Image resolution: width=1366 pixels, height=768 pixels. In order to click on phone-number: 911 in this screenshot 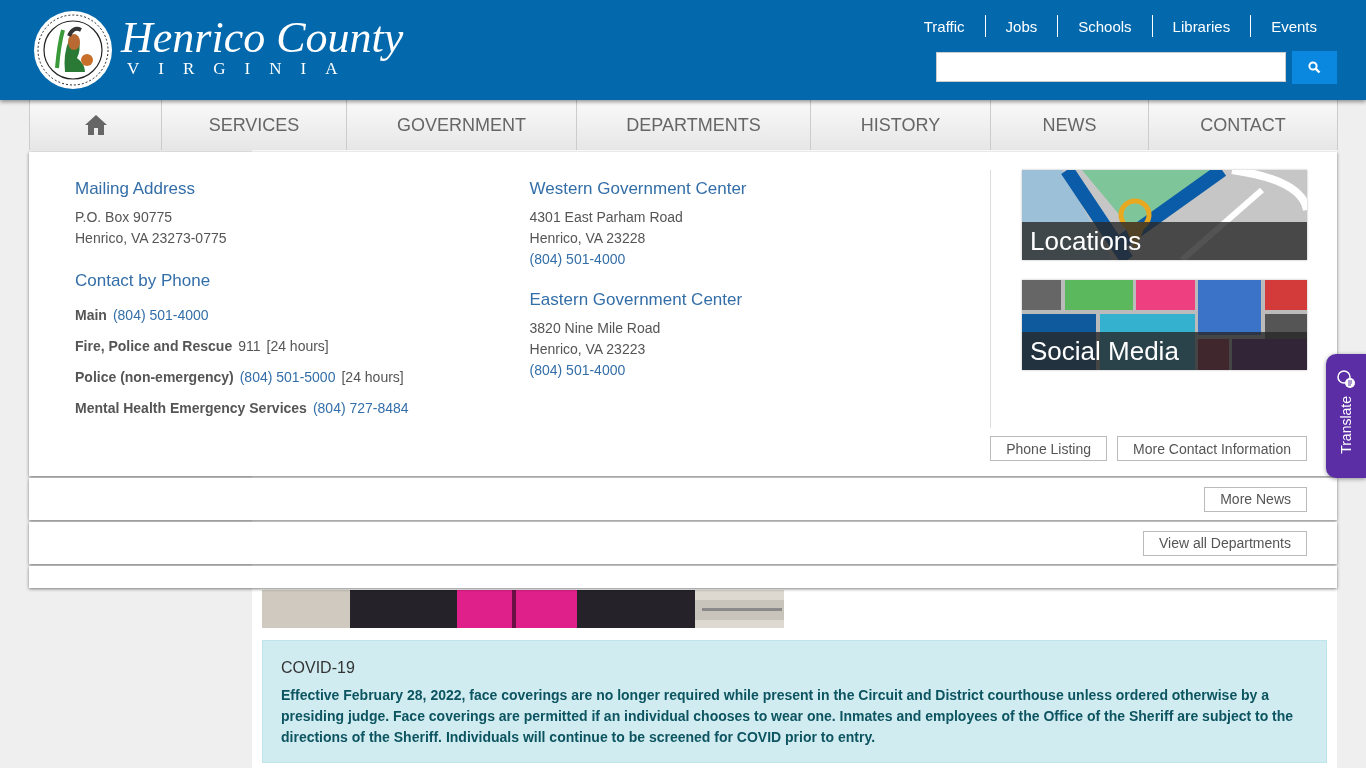, I will do `click(249, 346)`.